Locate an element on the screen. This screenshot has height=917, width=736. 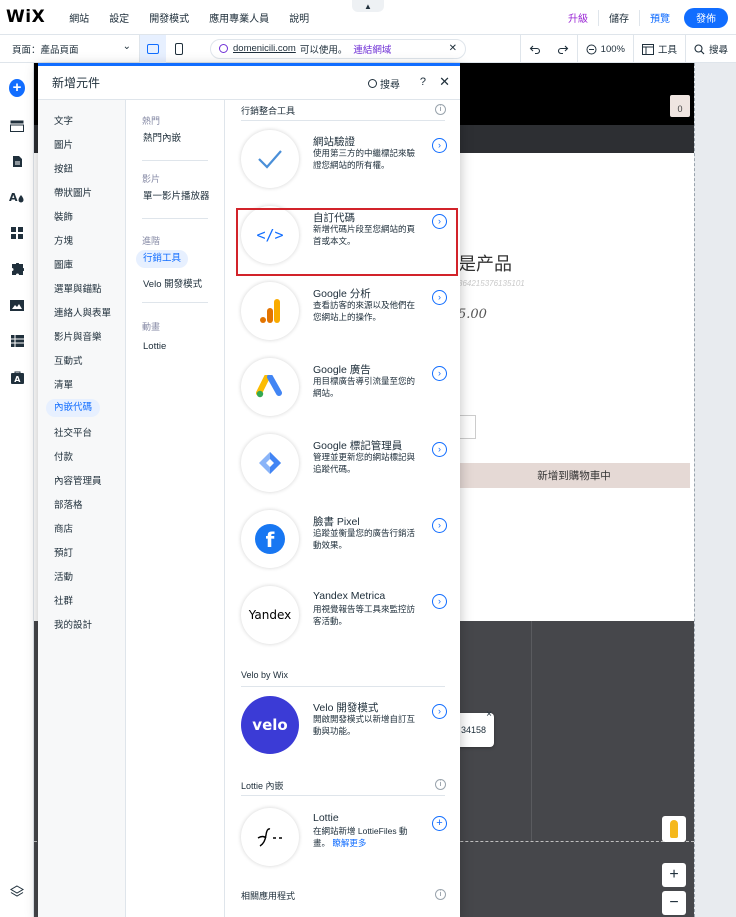
desktop-view-button is located at coordinates (153, 48).